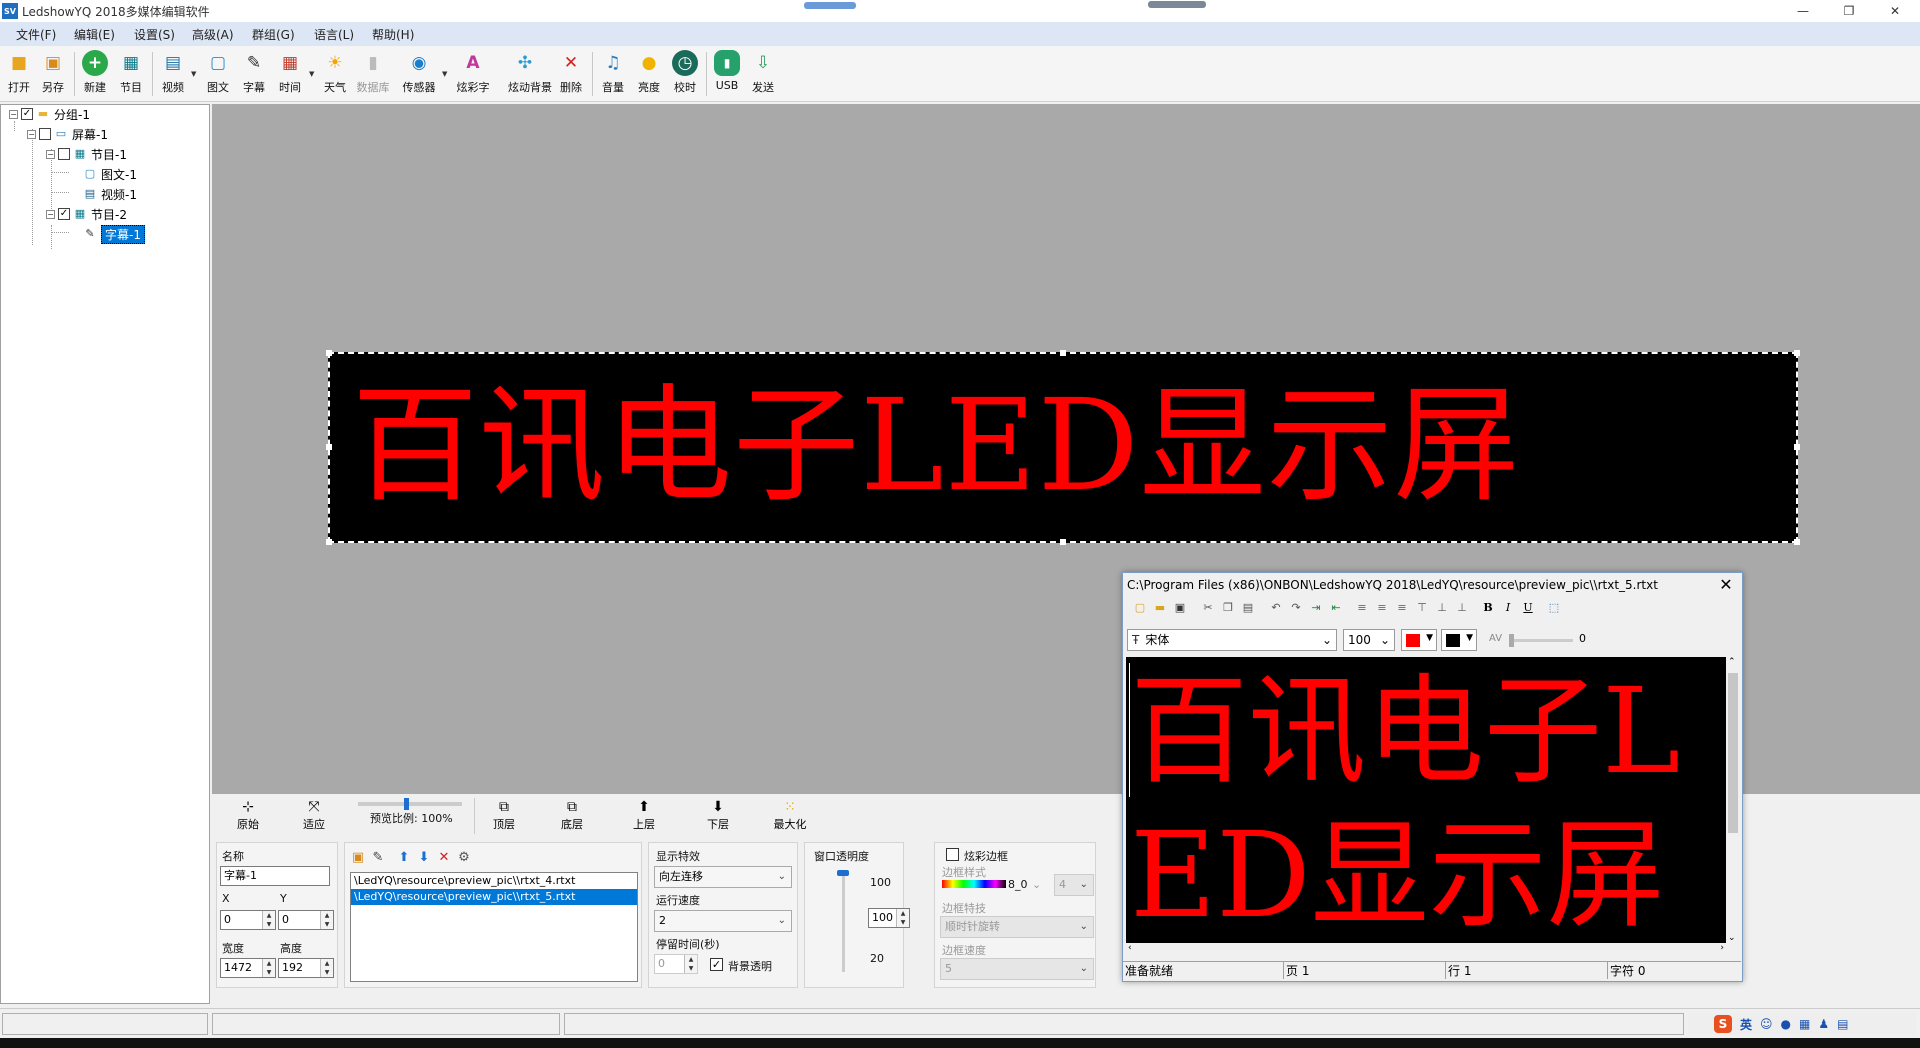 The width and height of the screenshot is (1920, 1048). I want to click on sensor-dropdown-icon: ▼, so click(444, 74).